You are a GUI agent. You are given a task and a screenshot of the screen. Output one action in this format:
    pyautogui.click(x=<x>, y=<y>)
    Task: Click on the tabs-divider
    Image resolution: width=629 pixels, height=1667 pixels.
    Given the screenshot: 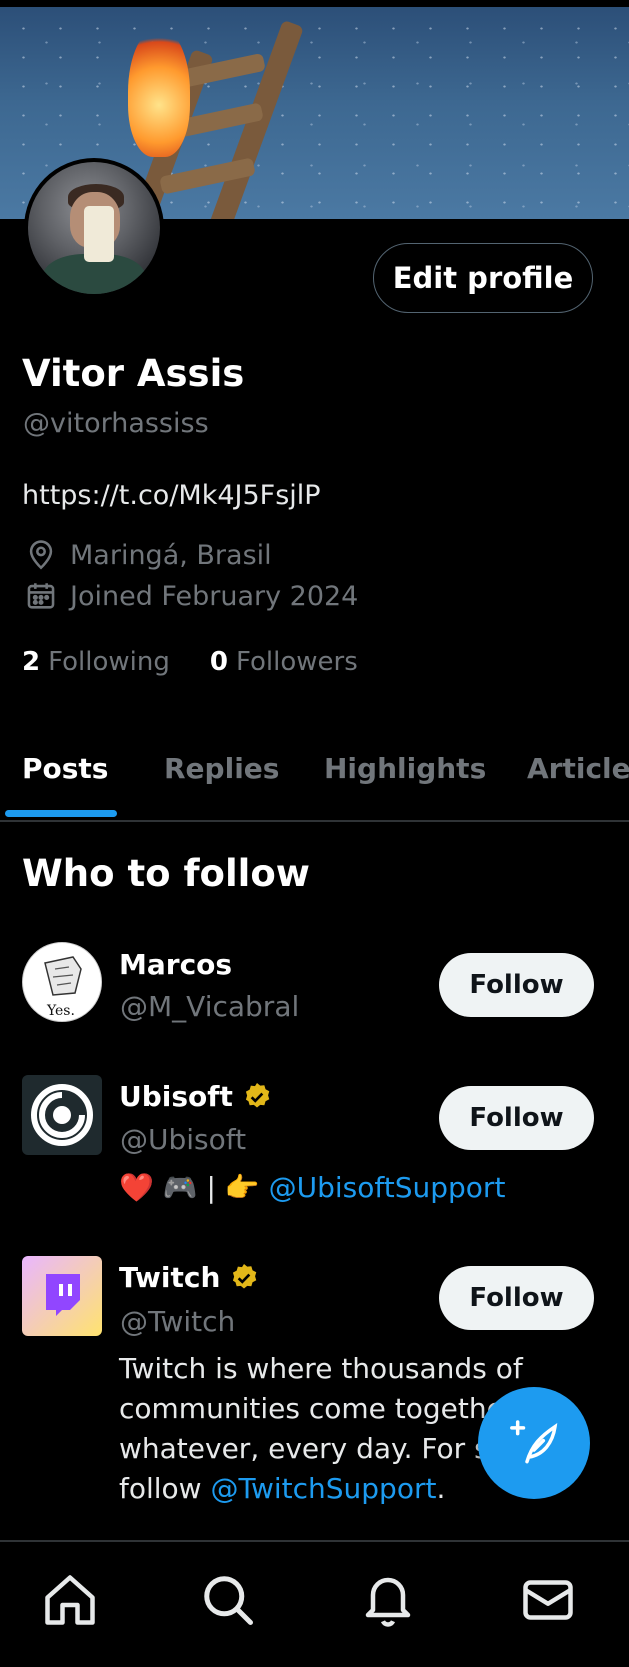 What is the action you would take?
    pyautogui.click(x=314, y=821)
    